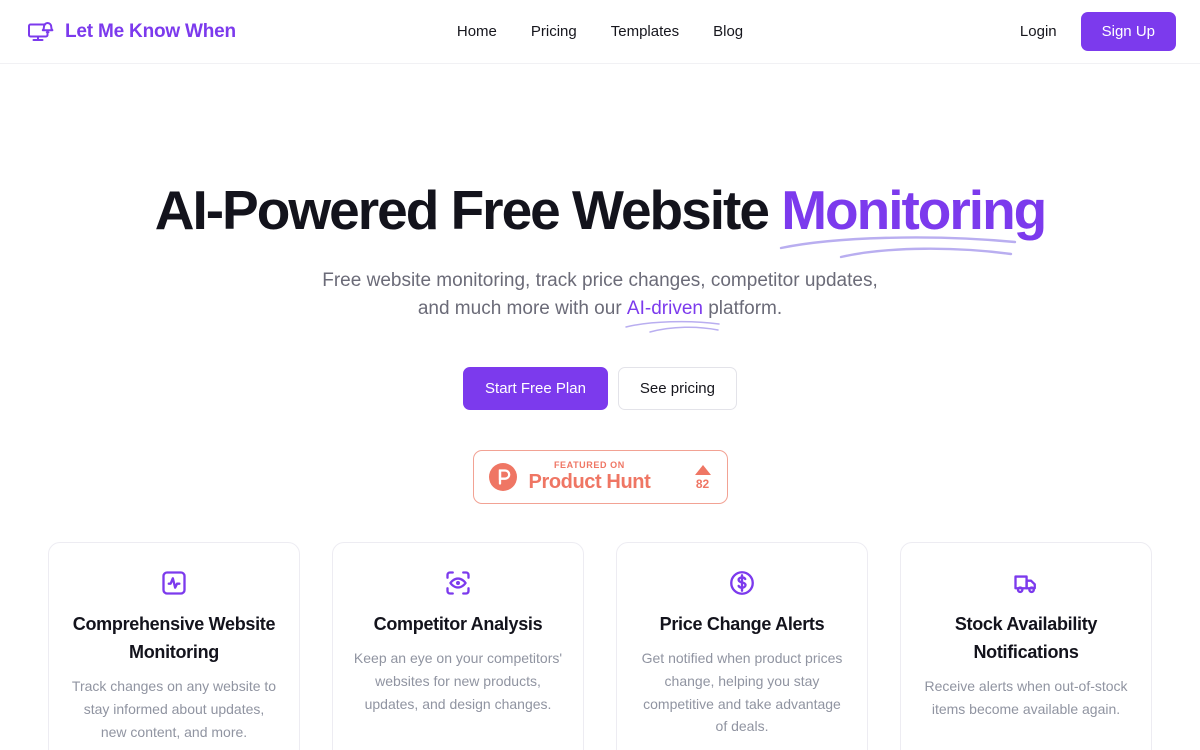  I want to click on brand-name: Let Me Know When, so click(150, 31).